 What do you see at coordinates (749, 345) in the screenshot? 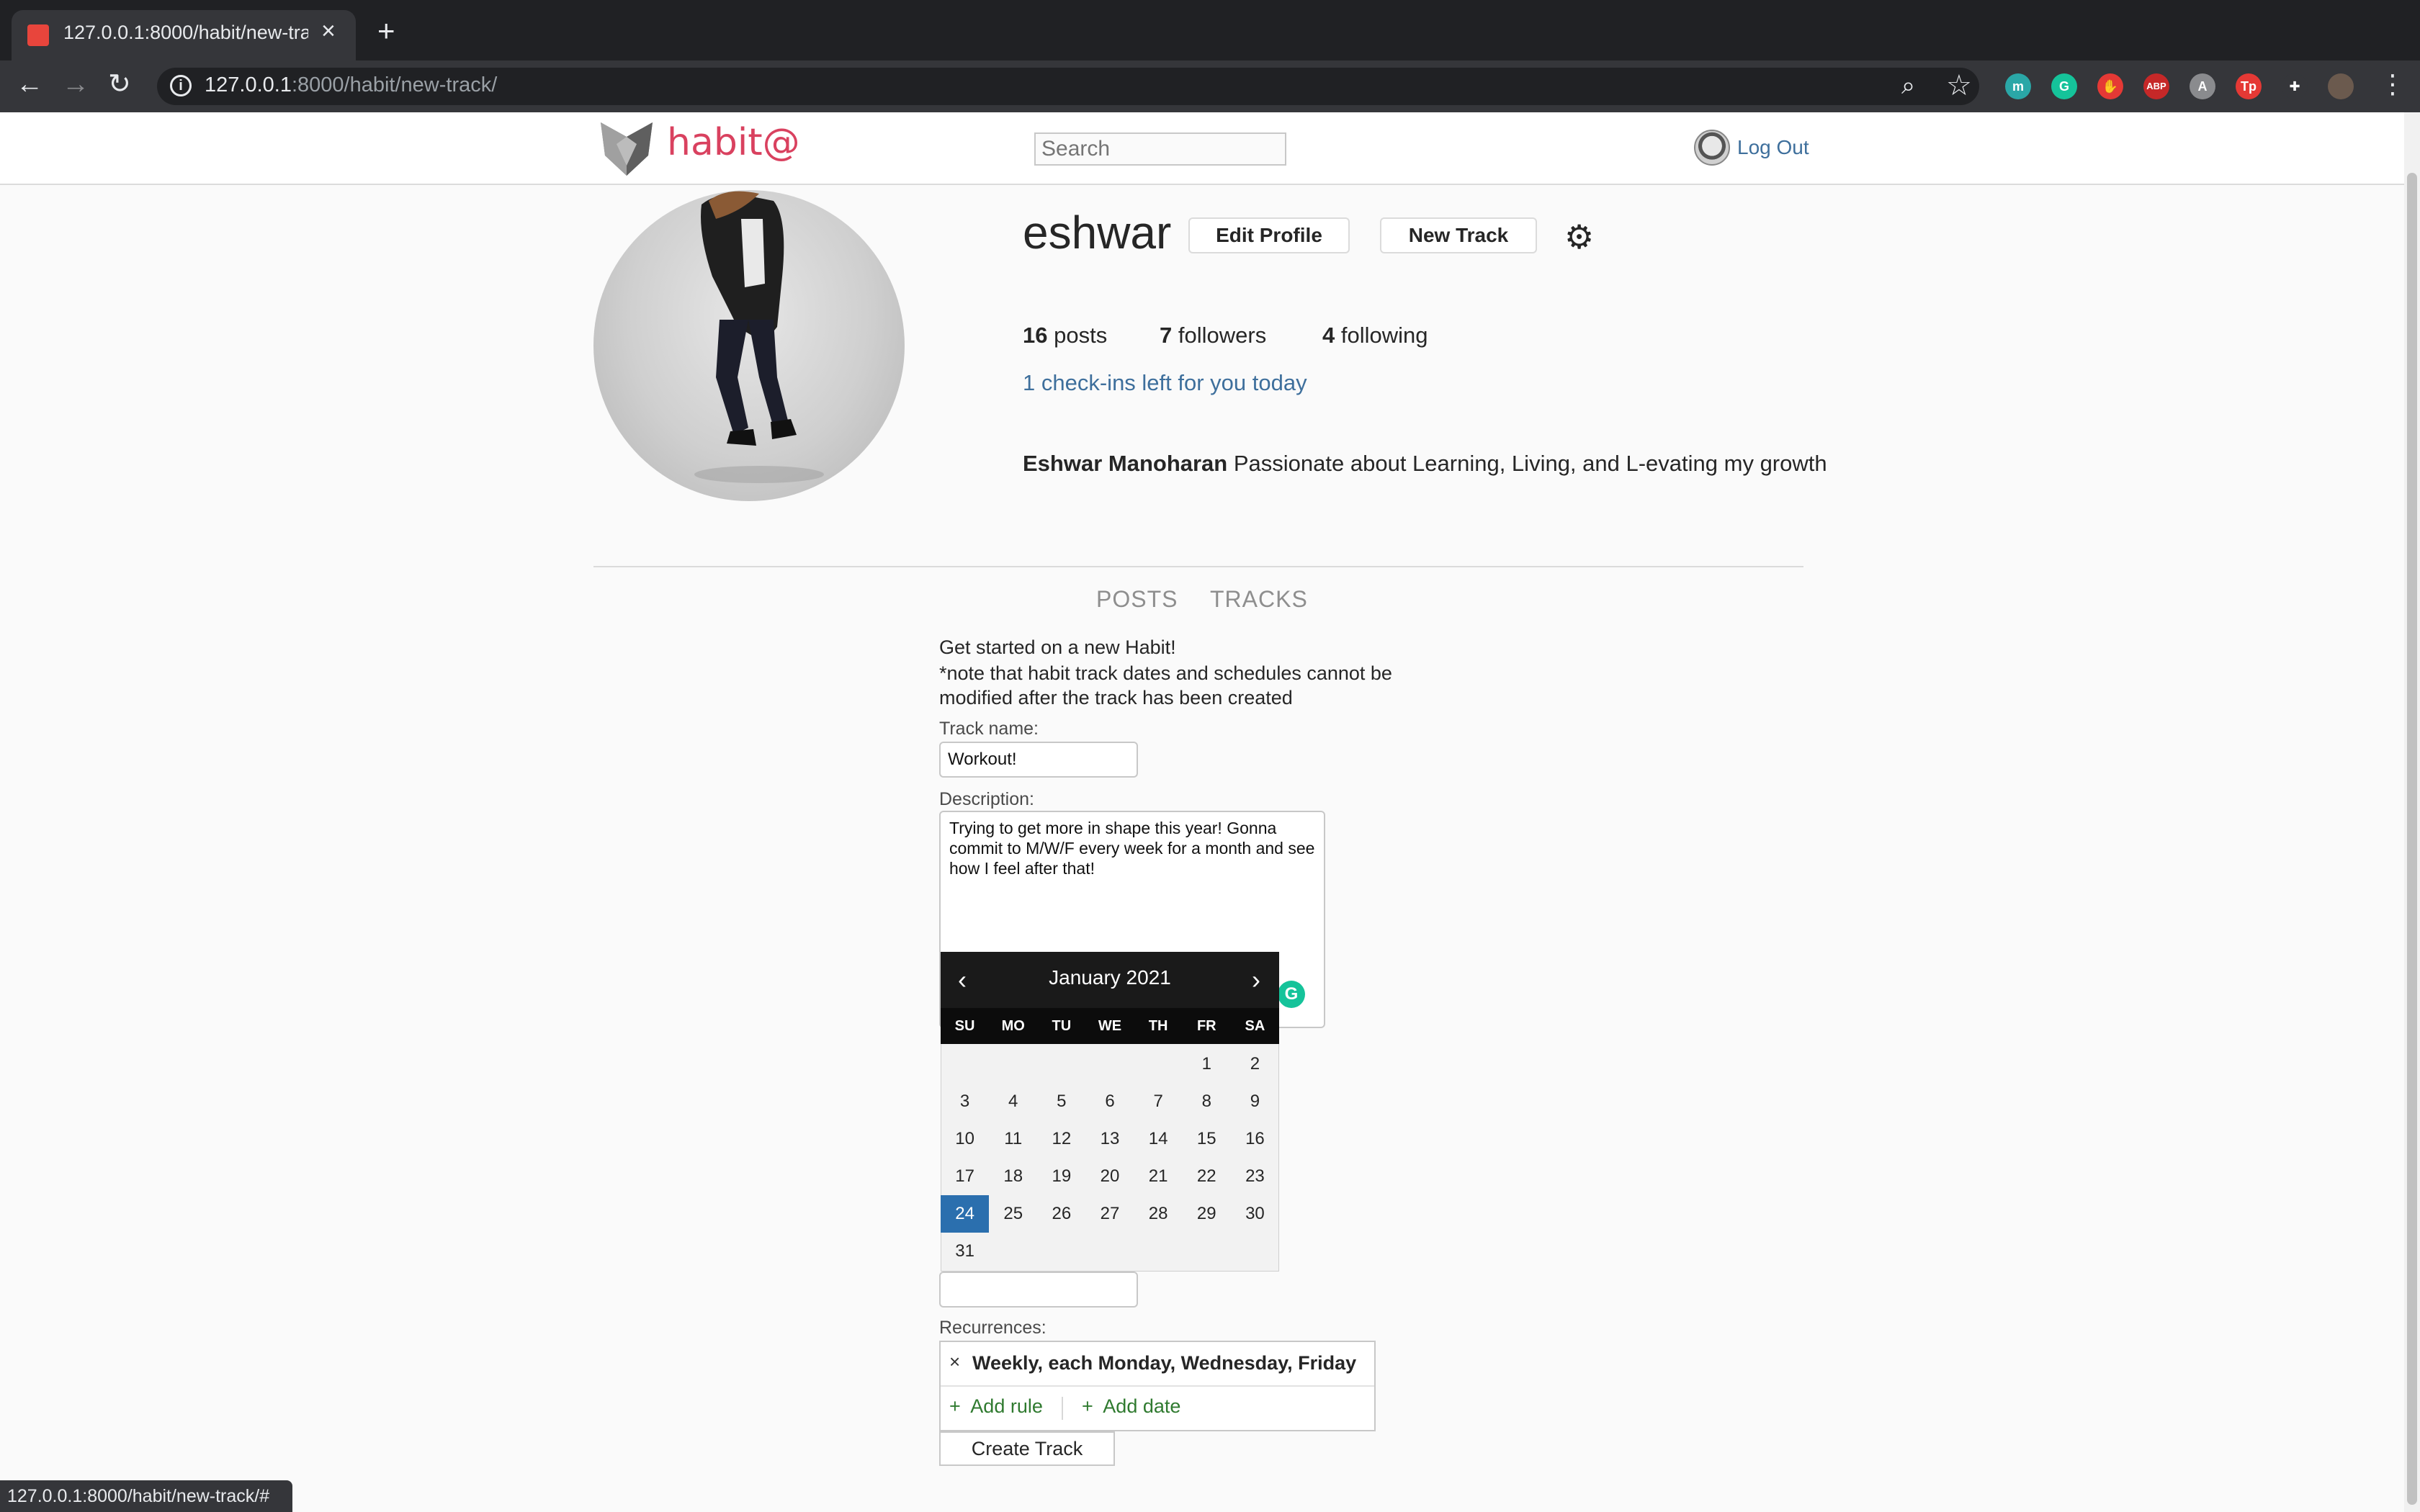
I see `profile-photo` at bounding box center [749, 345].